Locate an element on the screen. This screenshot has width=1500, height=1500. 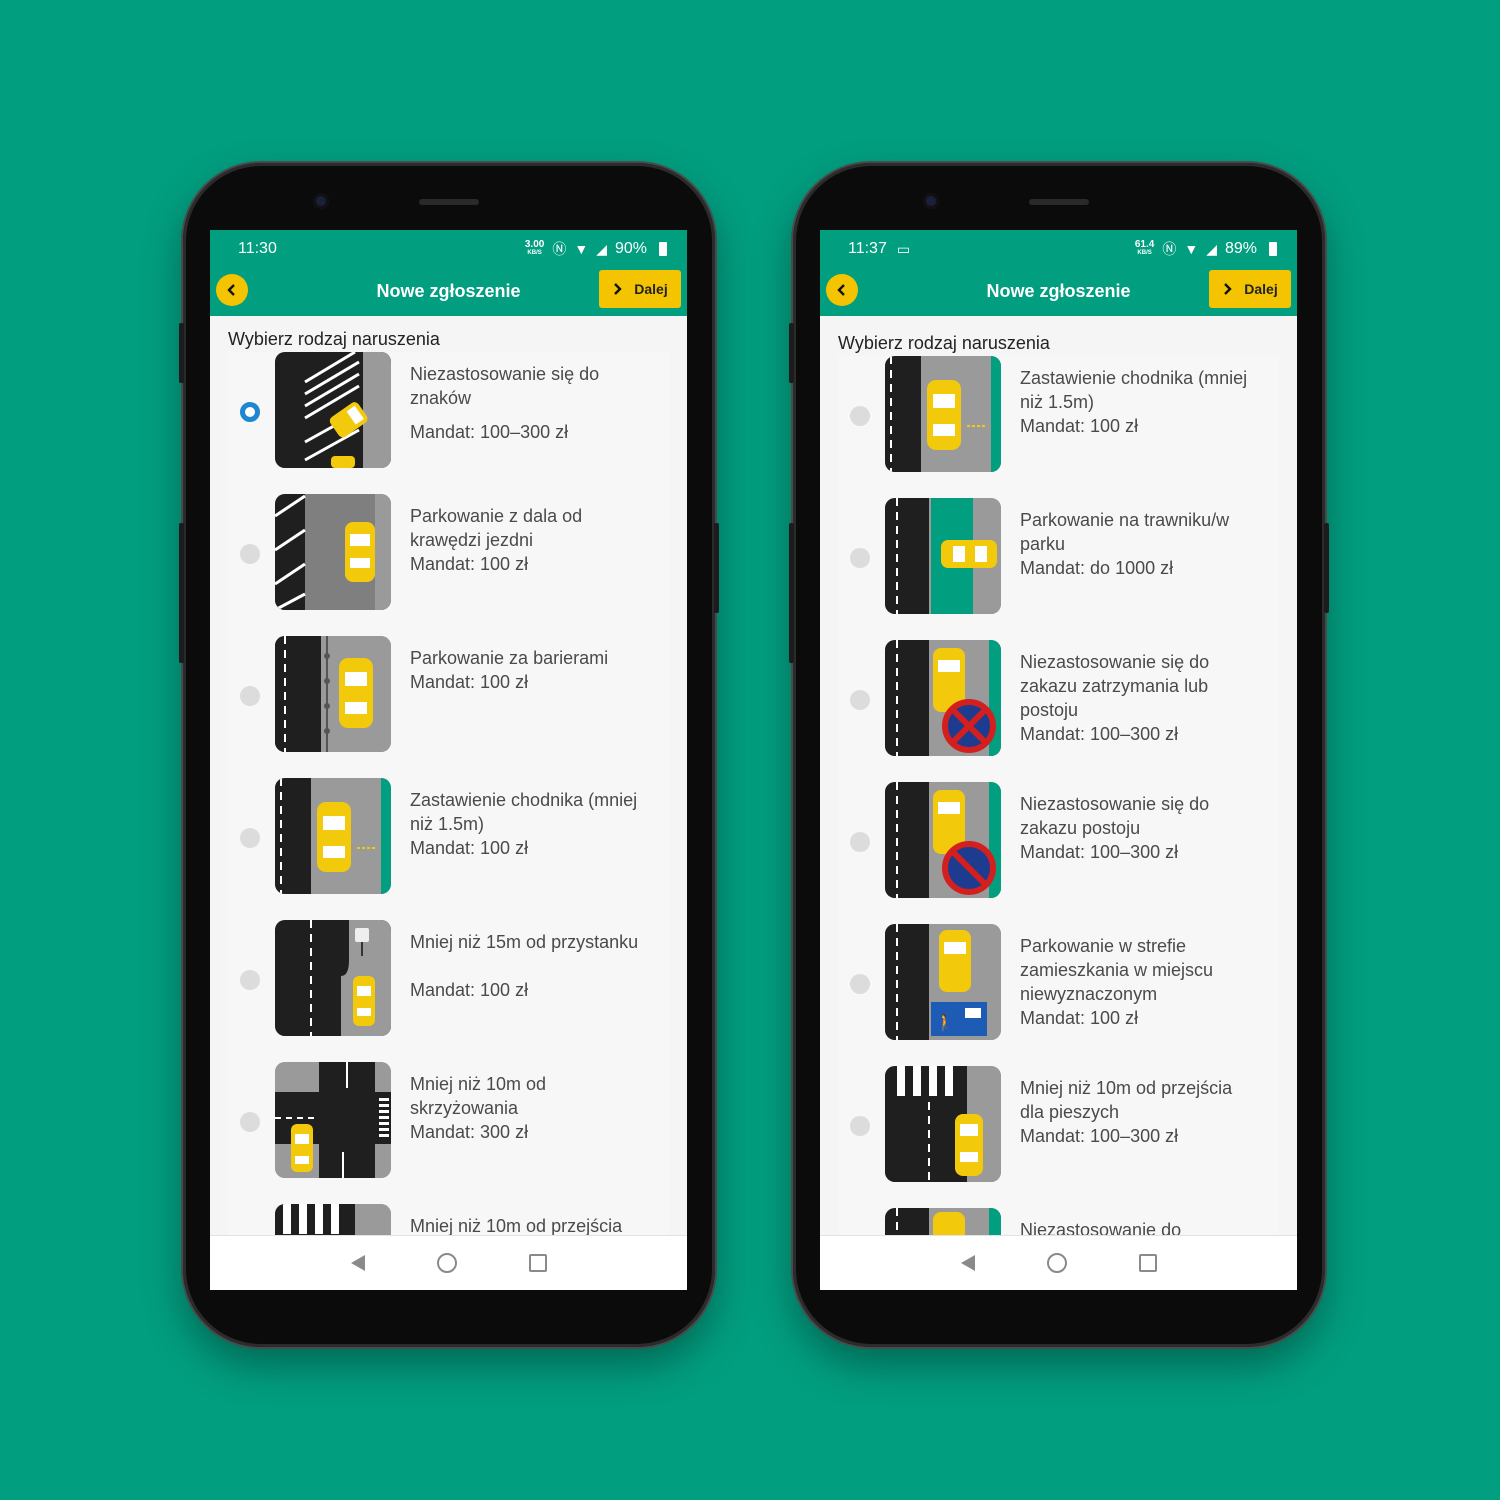
nfc-icon: Ⓝ is located at coordinates (1169, 249).